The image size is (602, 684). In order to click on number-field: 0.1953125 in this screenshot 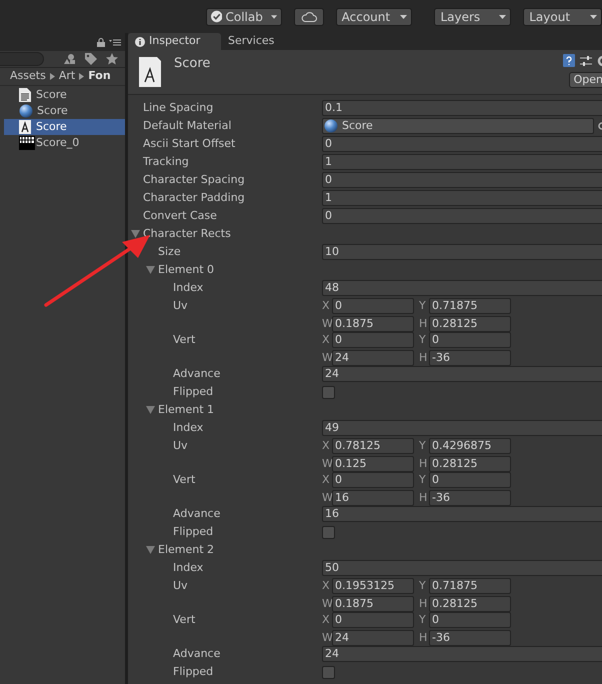, I will do `click(373, 586)`.